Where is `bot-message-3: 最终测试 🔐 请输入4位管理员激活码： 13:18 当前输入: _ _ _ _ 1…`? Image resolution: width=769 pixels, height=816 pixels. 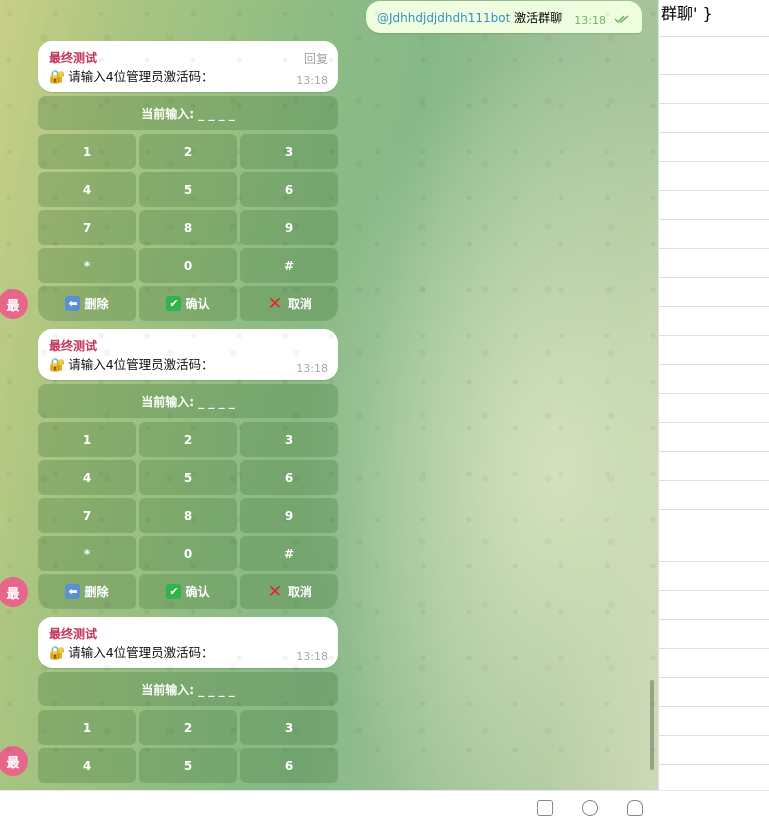 bot-message-3: 最终测试 🔐 请输入4位管理员激活码： 13:18 当前输入: _ _ _ _ 1… is located at coordinates (188, 701).